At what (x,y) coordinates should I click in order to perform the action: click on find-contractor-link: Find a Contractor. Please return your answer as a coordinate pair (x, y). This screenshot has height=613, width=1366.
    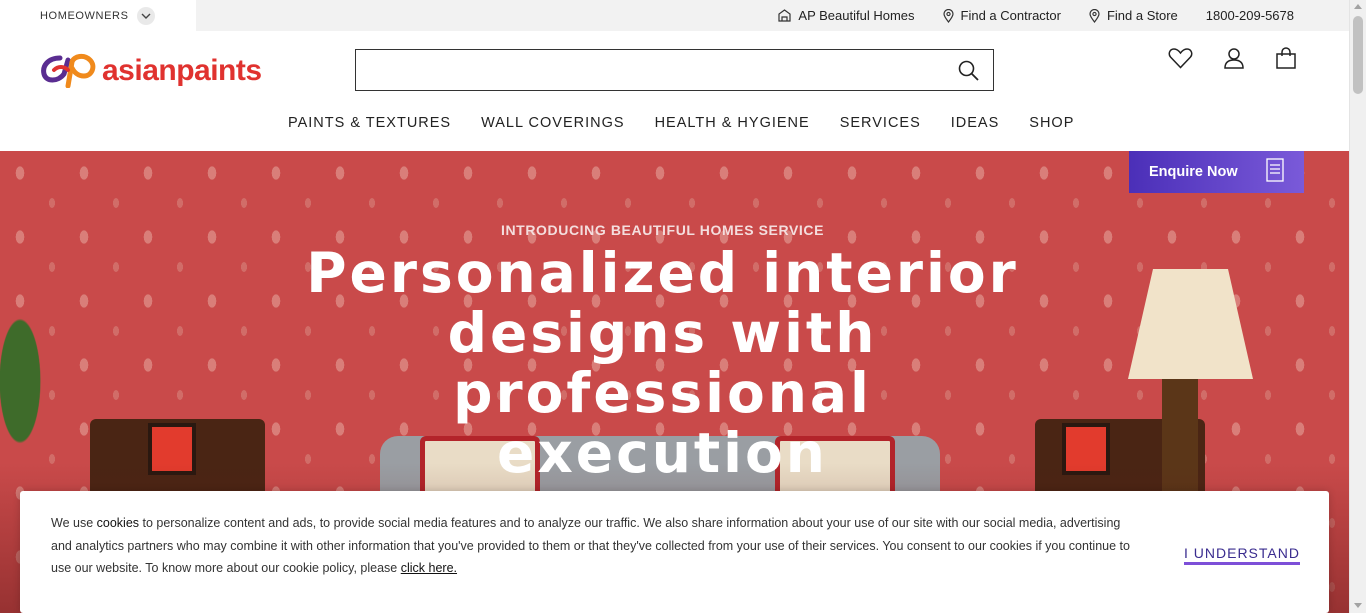
    Looking at the image, I should click on (1001, 15).